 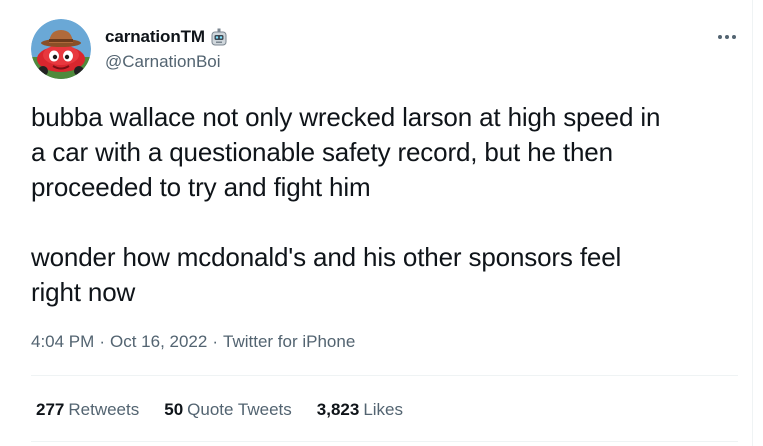 I want to click on retweets-stat: 277 Retweets, so click(x=87, y=410).